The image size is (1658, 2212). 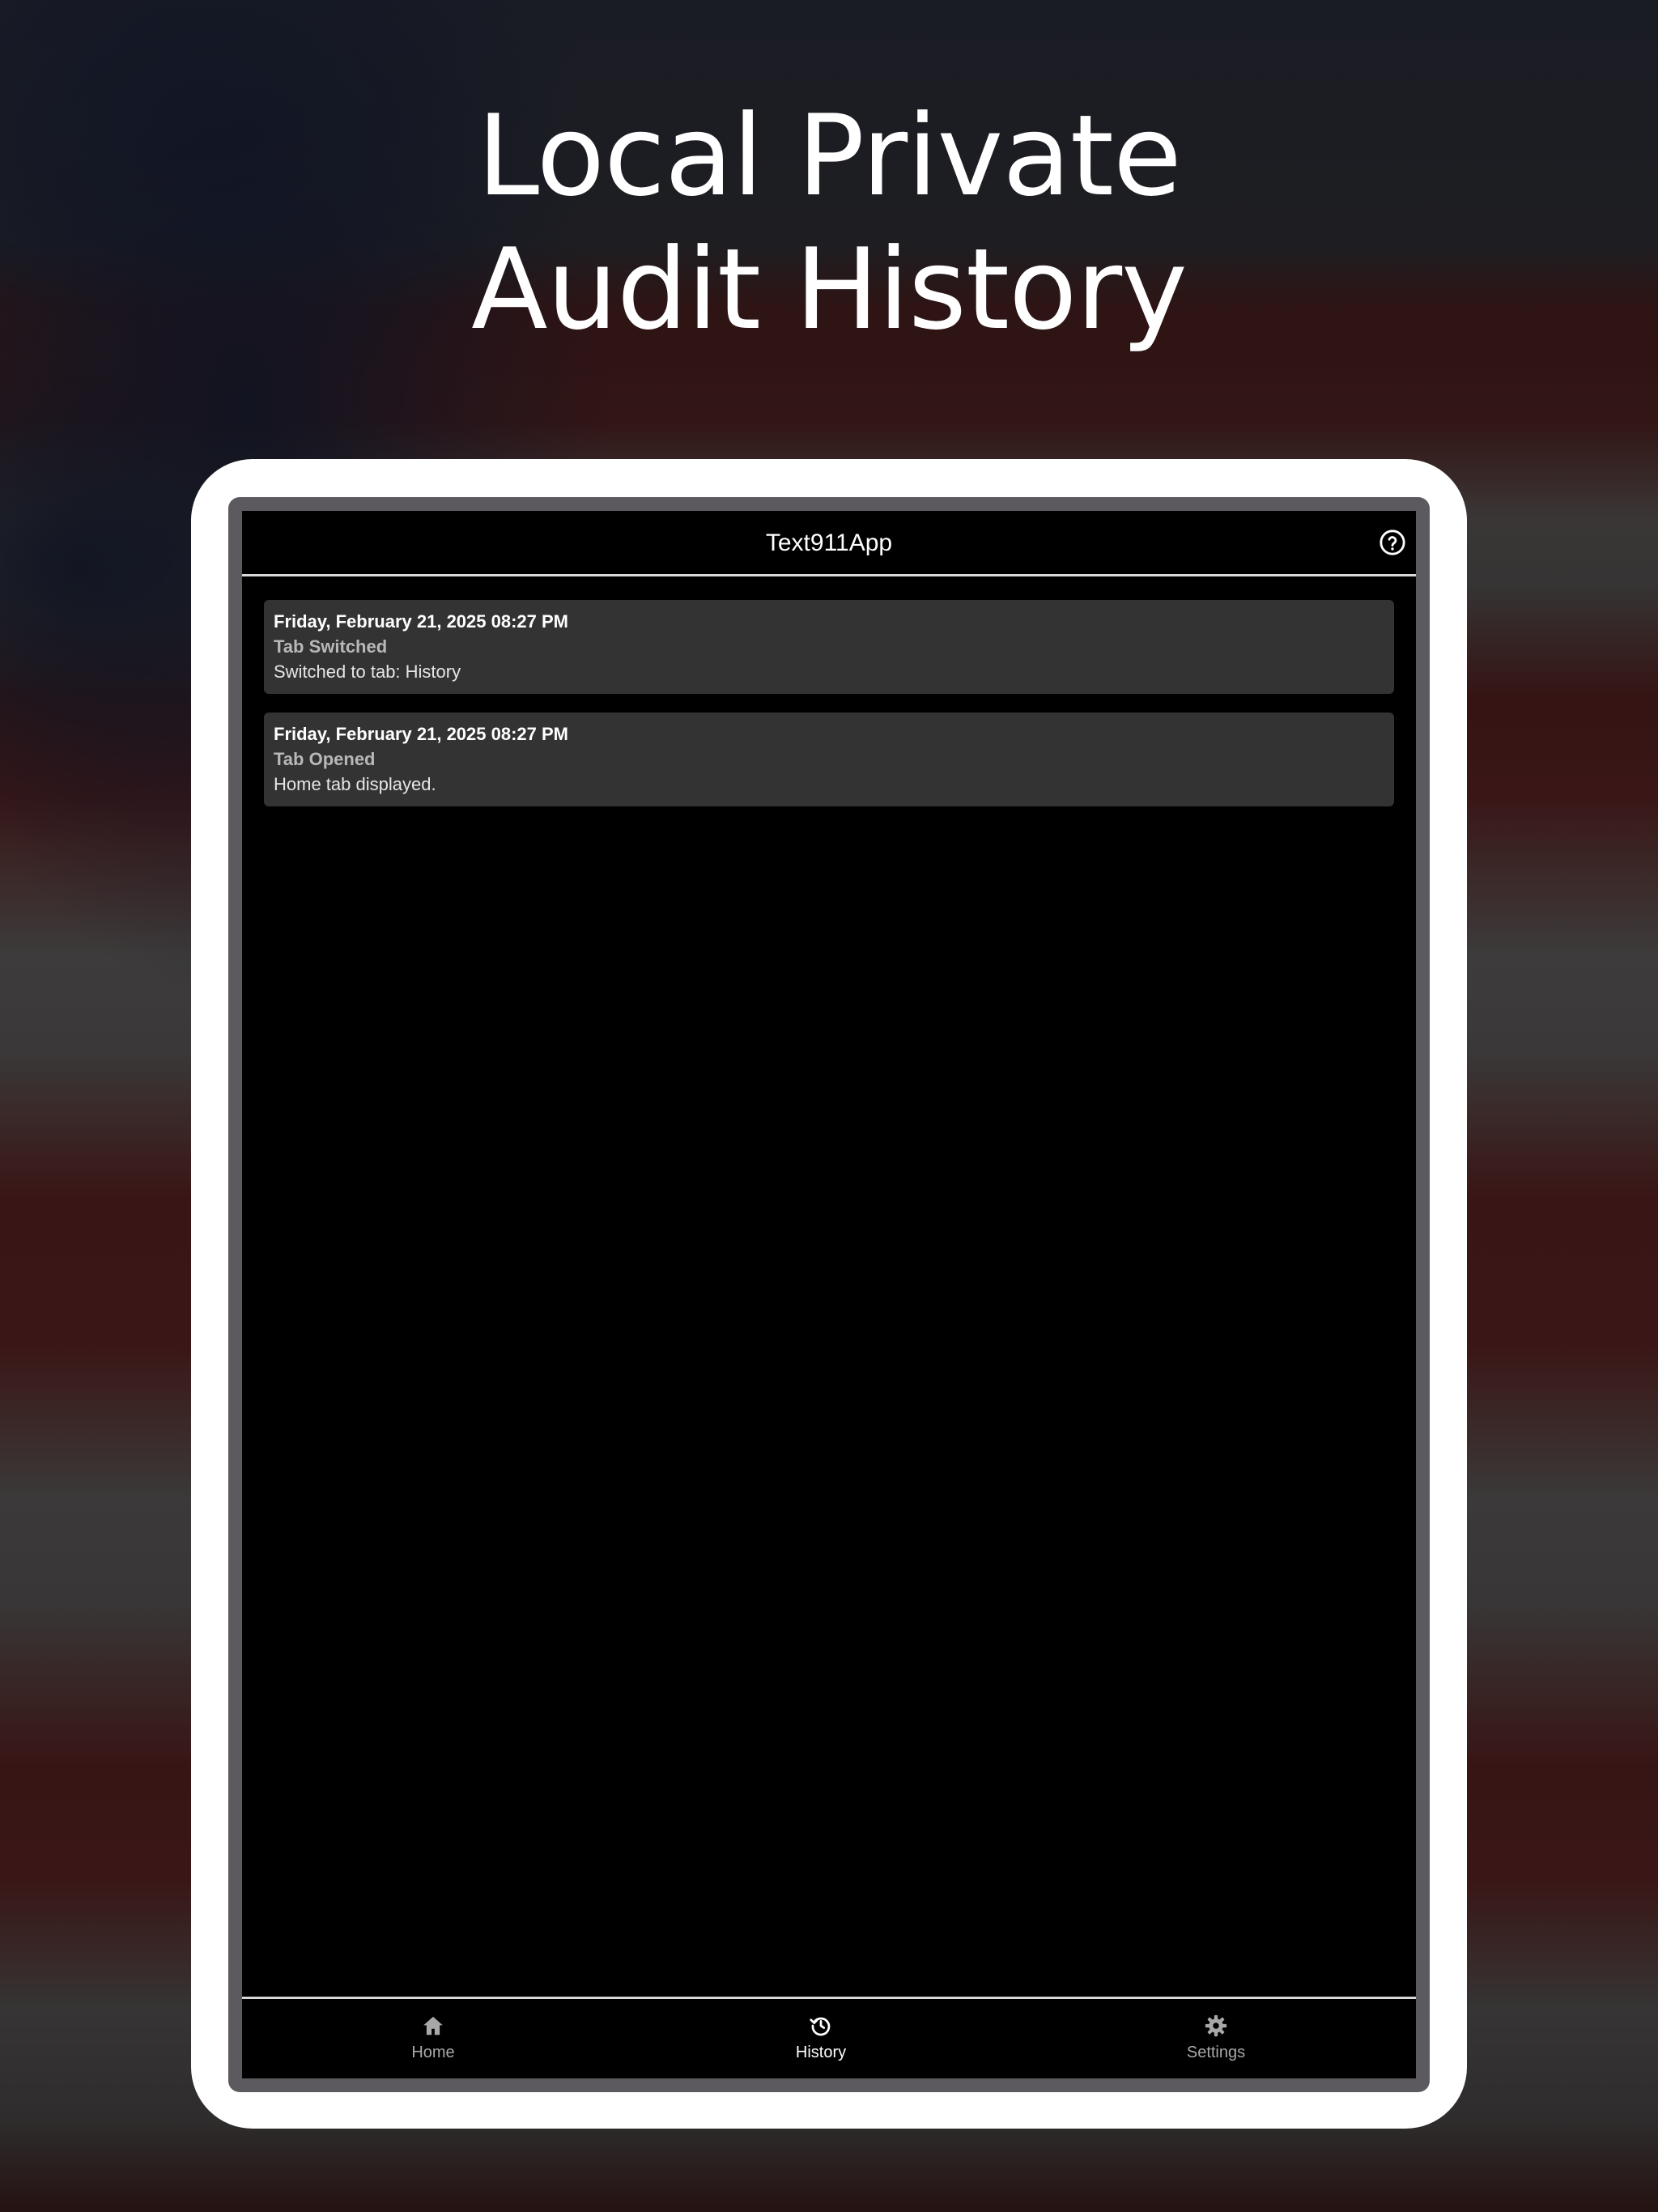 What do you see at coordinates (829, 156) in the screenshot?
I see `headline-line-1: Local Private` at bounding box center [829, 156].